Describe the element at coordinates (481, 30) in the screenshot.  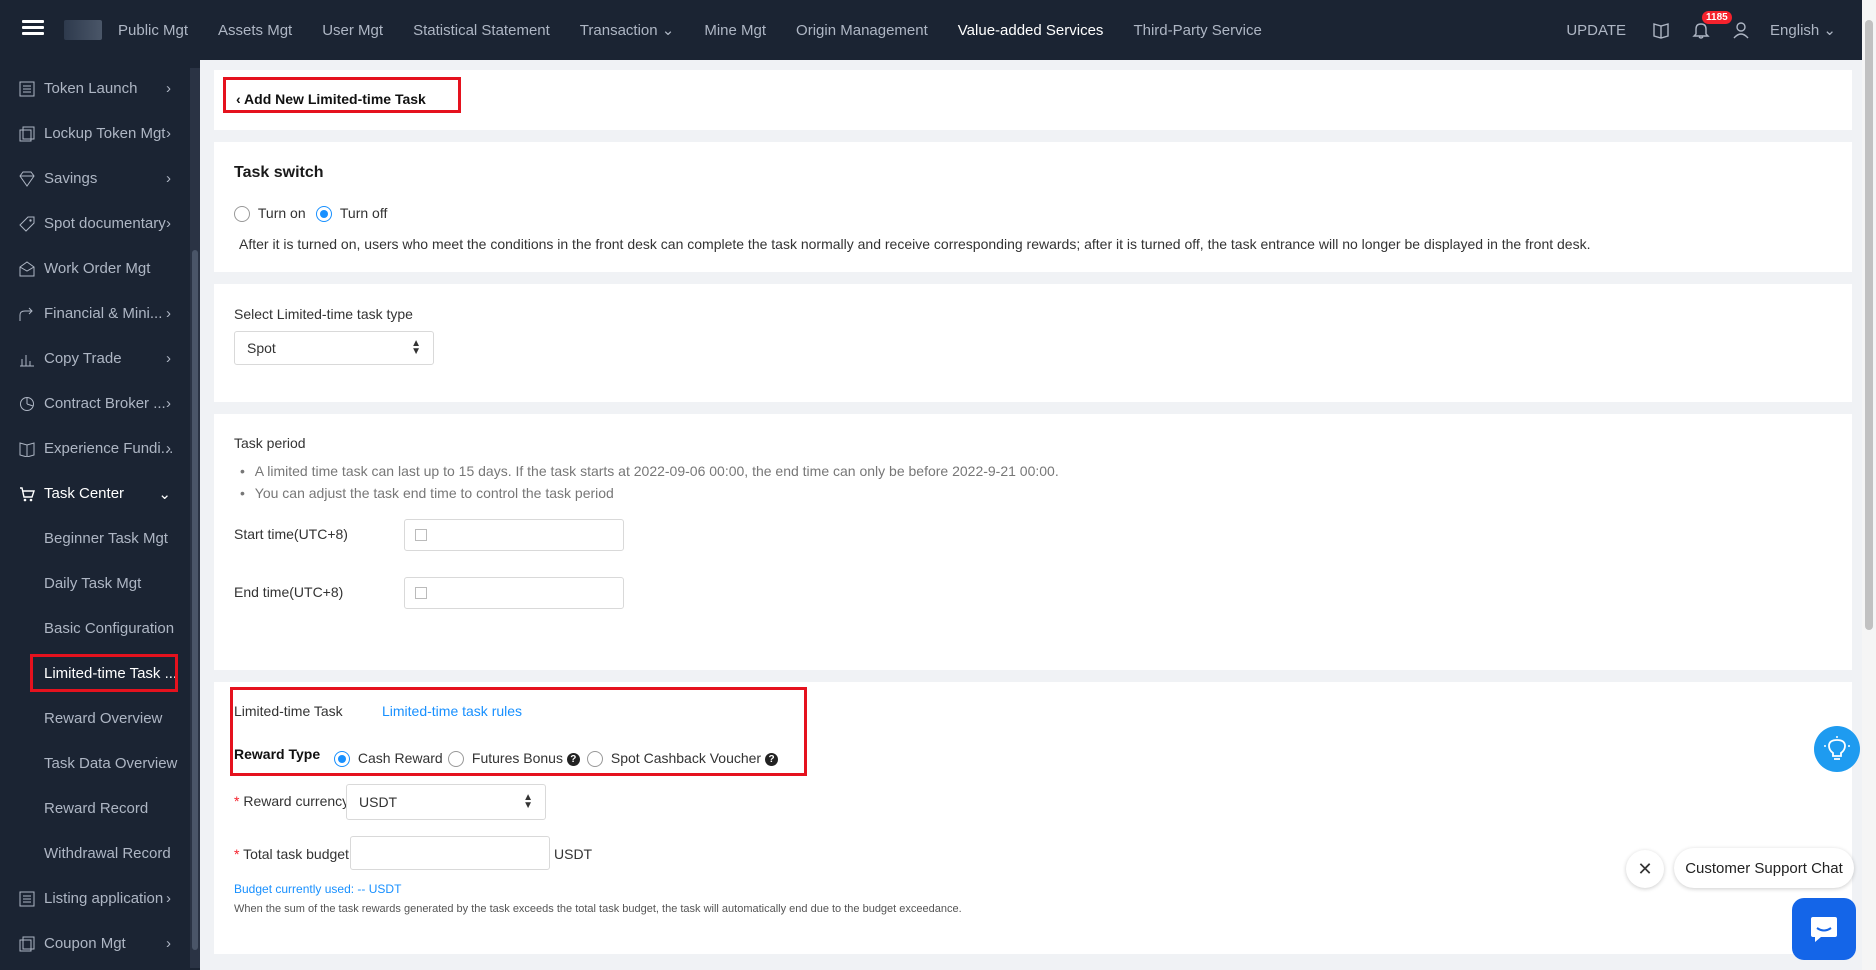
I see `nav-statistical-statement: Statistical Statement` at that location.